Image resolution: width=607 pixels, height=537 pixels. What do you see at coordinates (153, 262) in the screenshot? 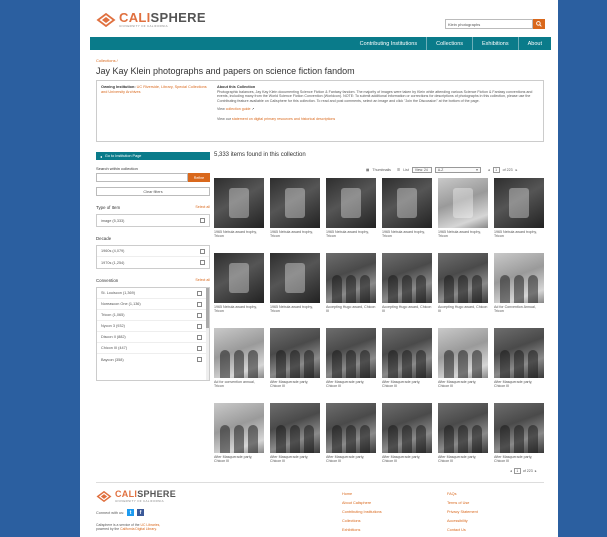
I see `facet-option: 1970s (1,254)` at bounding box center [153, 262].